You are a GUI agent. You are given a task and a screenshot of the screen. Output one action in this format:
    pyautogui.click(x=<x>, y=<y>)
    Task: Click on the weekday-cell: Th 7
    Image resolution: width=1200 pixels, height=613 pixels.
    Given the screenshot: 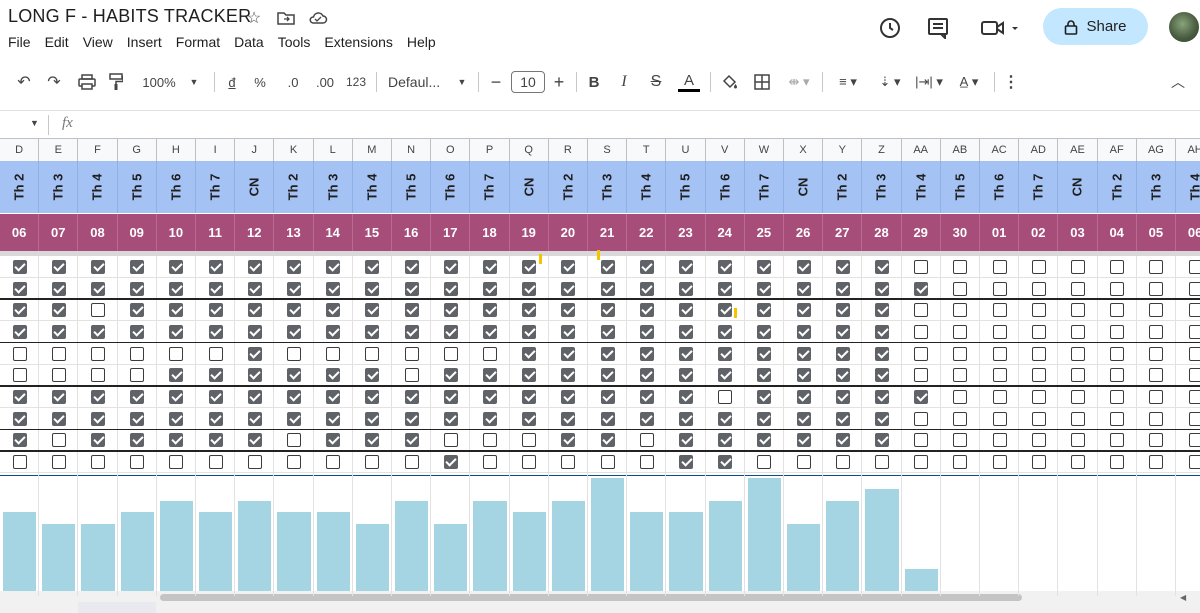 What is the action you would take?
    pyautogui.click(x=1039, y=187)
    